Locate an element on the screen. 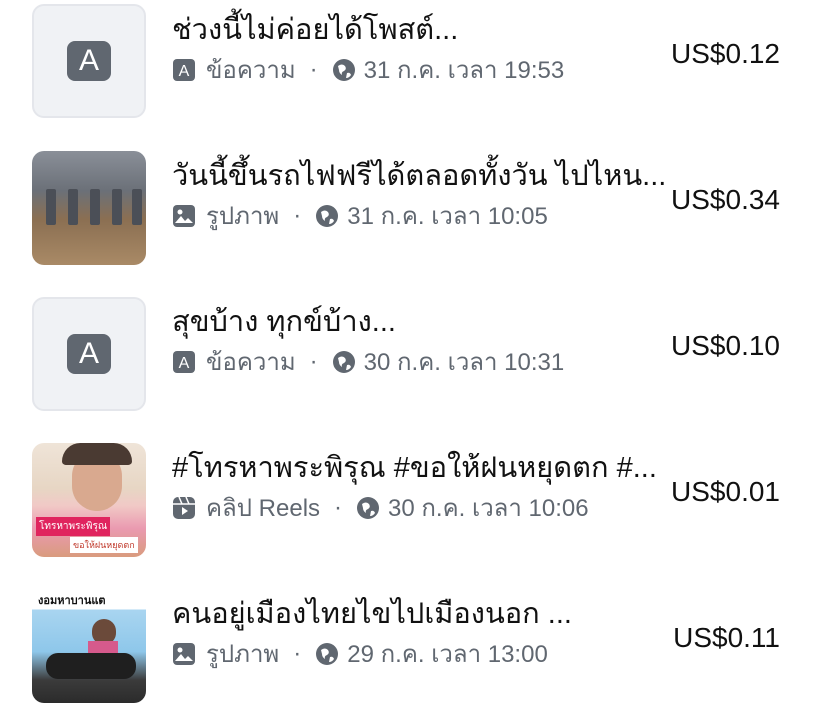 The image size is (828, 703). post-meta: คลิป Reels · 30 ก.ค. เวลา 10:06 is located at coordinates (380, 507).